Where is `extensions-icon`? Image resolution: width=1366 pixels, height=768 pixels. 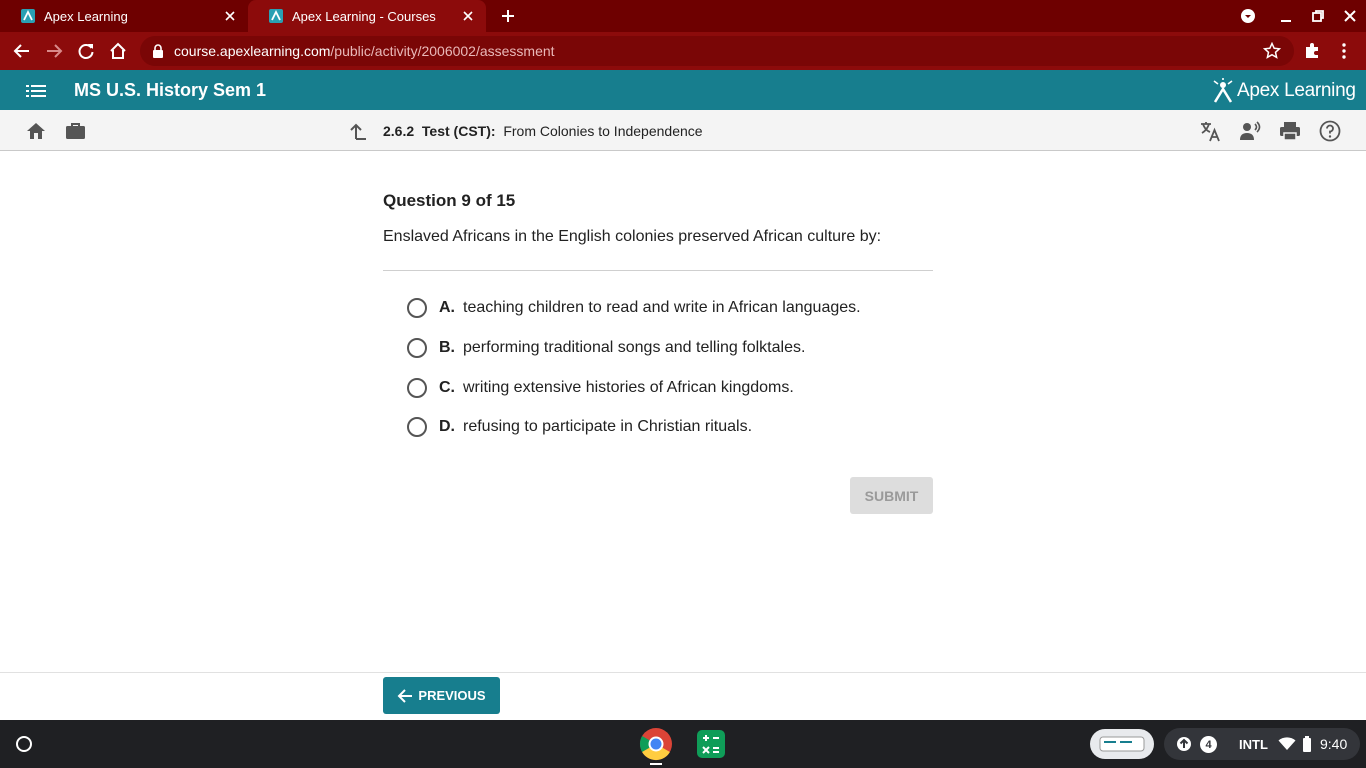
extensions-icon is located at coordinates (1312, 51).